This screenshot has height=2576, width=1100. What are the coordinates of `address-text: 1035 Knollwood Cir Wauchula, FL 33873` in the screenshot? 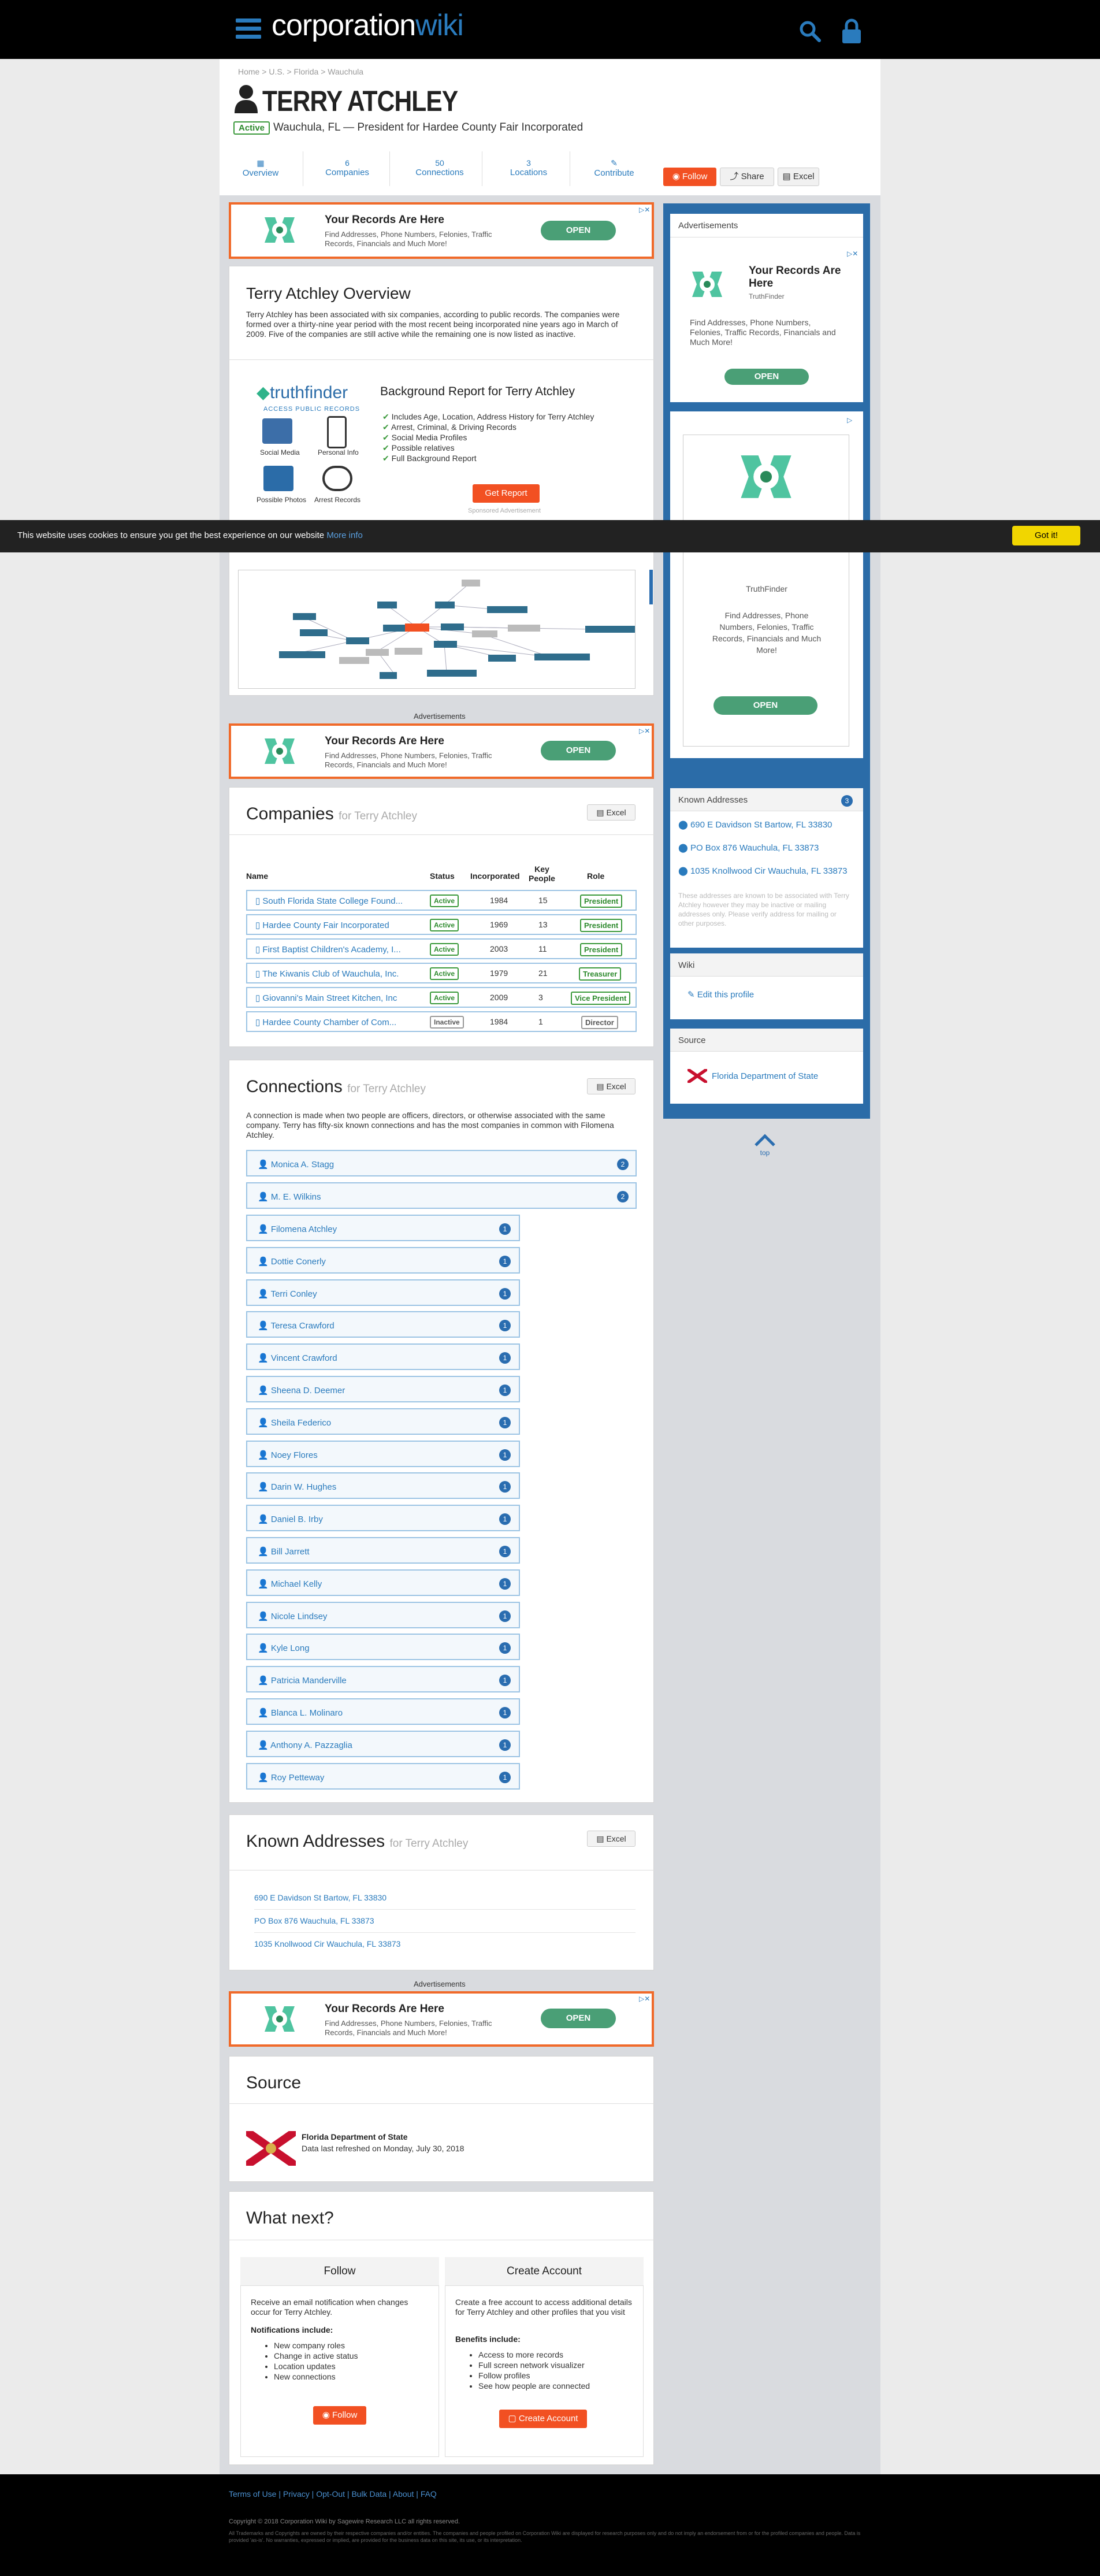 It's located at (327, 1944).